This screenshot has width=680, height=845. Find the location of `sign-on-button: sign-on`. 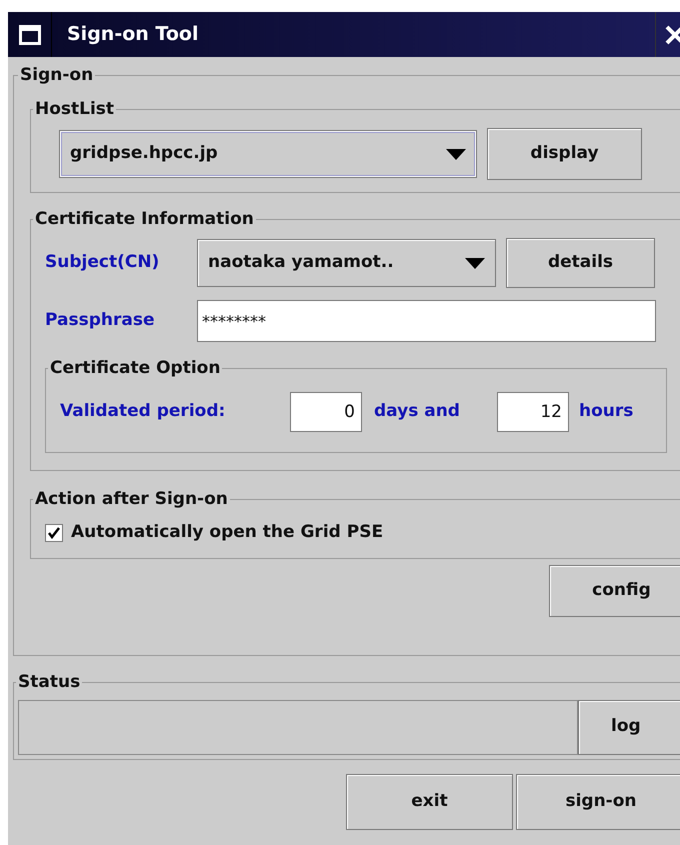

sign-on-button: sign-on is located at coordinates (598, 802).